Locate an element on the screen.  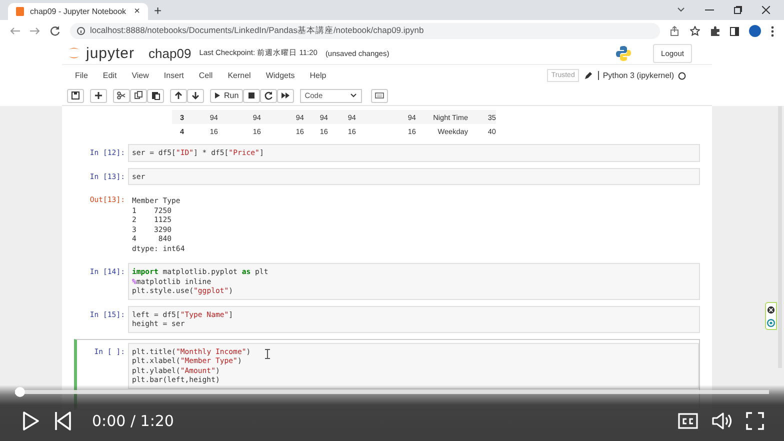
scissors-icon is located at coordinates (121, 95).